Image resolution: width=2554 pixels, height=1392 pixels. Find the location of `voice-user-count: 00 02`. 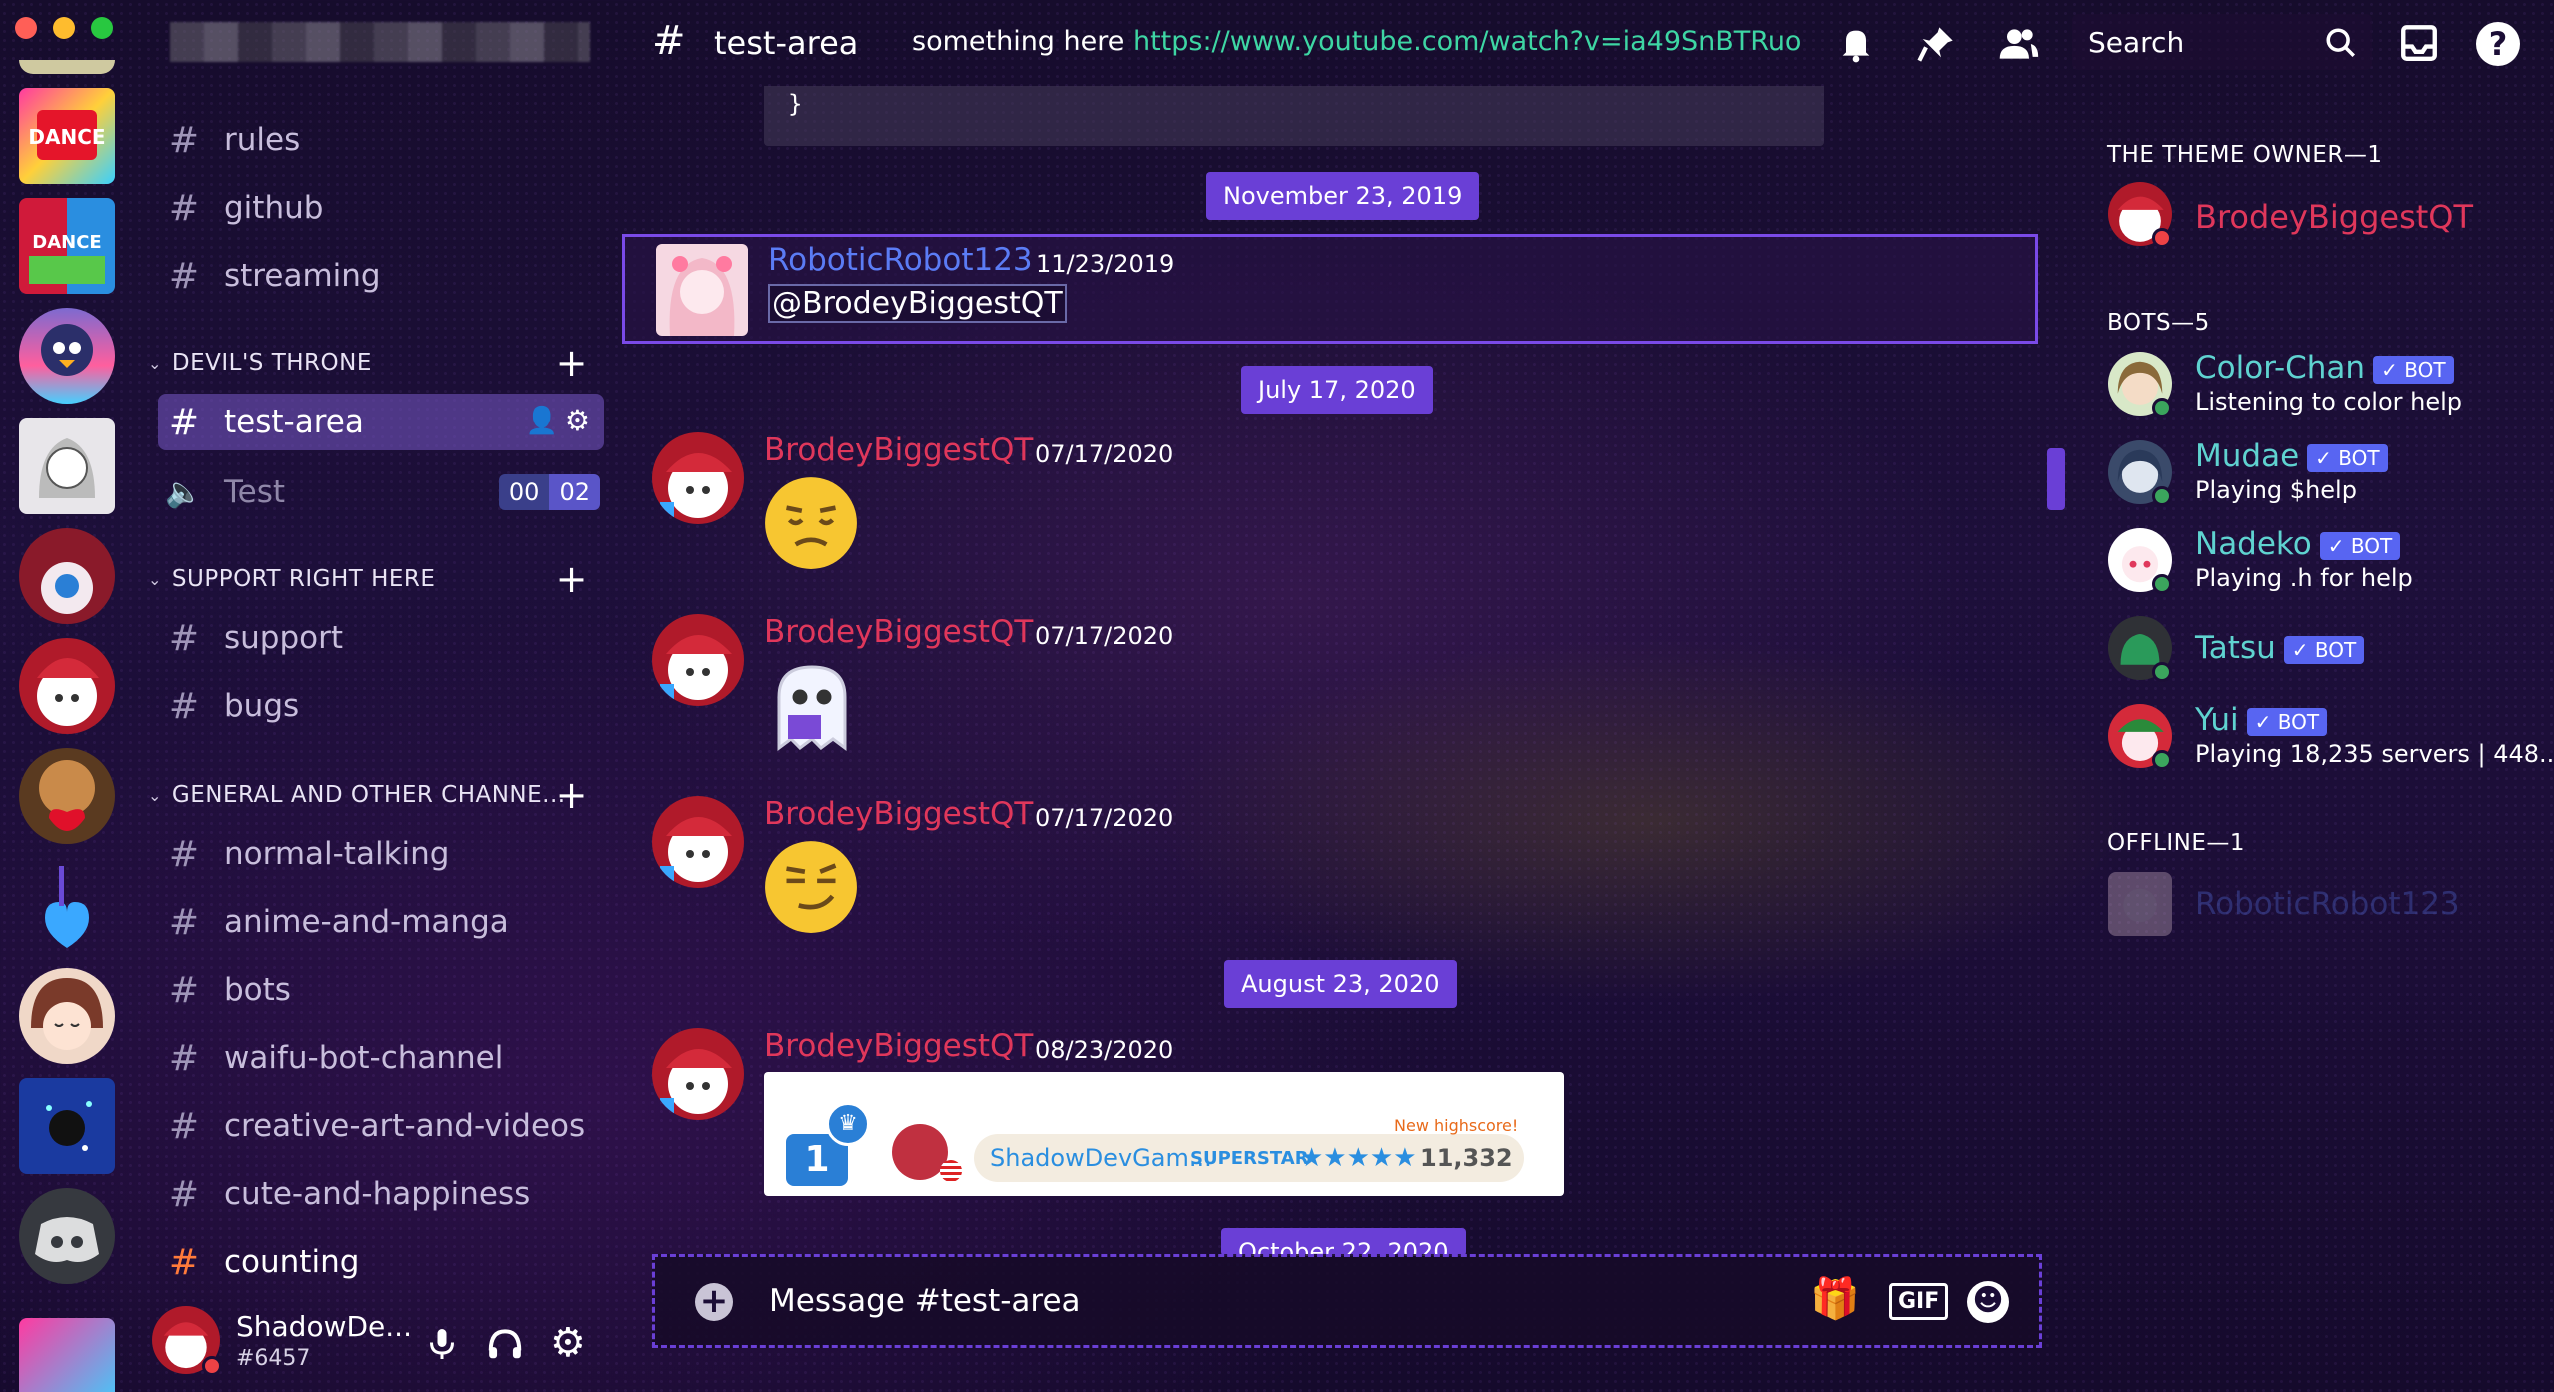

voice-user-count: 00 02 is located at coordinates (549, 492).